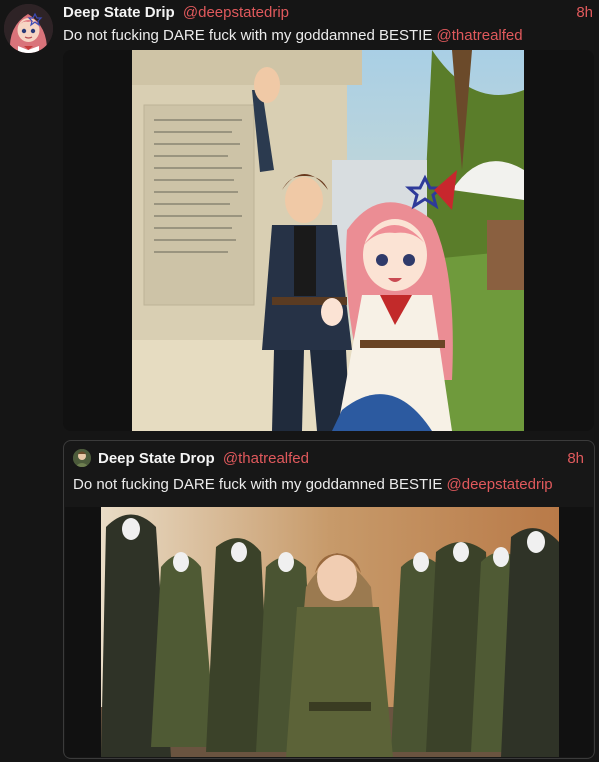  I want to click on quote-handle: @thatrealfed, so click(266, 458).